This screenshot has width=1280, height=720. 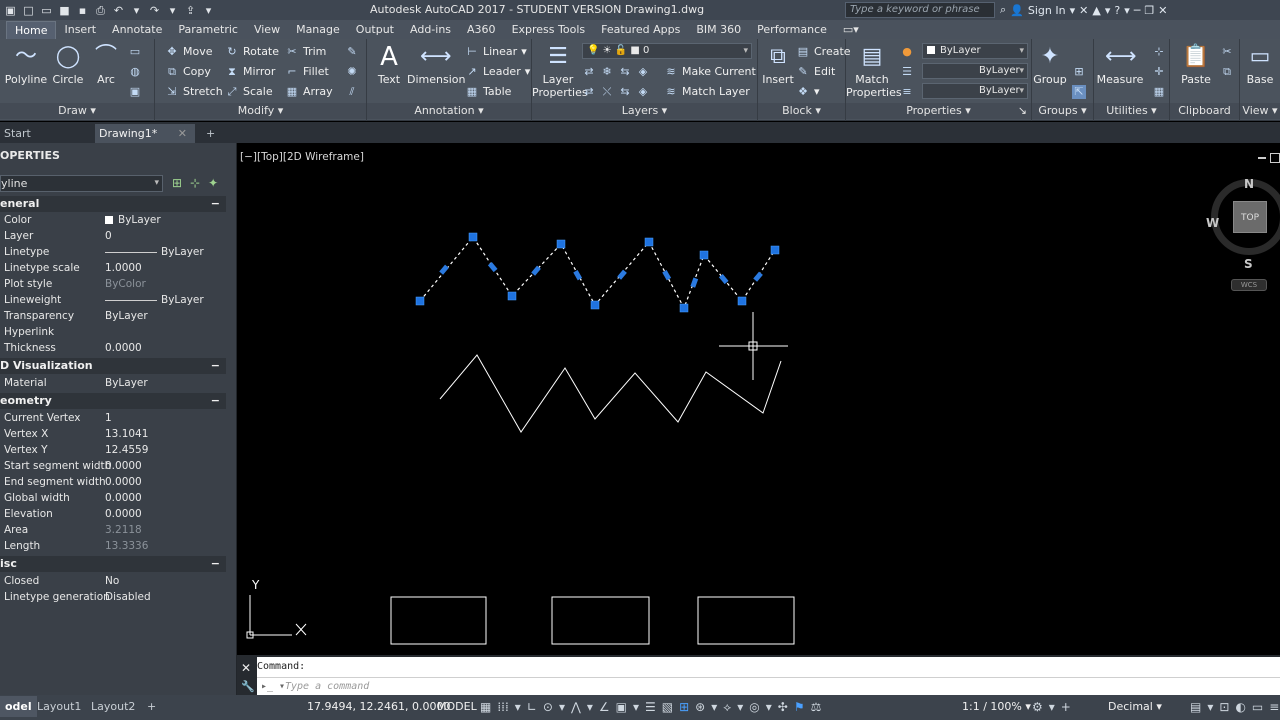 I want to click on ribbon-minimize-icon: ▭▾, so click(x=851, y=30).